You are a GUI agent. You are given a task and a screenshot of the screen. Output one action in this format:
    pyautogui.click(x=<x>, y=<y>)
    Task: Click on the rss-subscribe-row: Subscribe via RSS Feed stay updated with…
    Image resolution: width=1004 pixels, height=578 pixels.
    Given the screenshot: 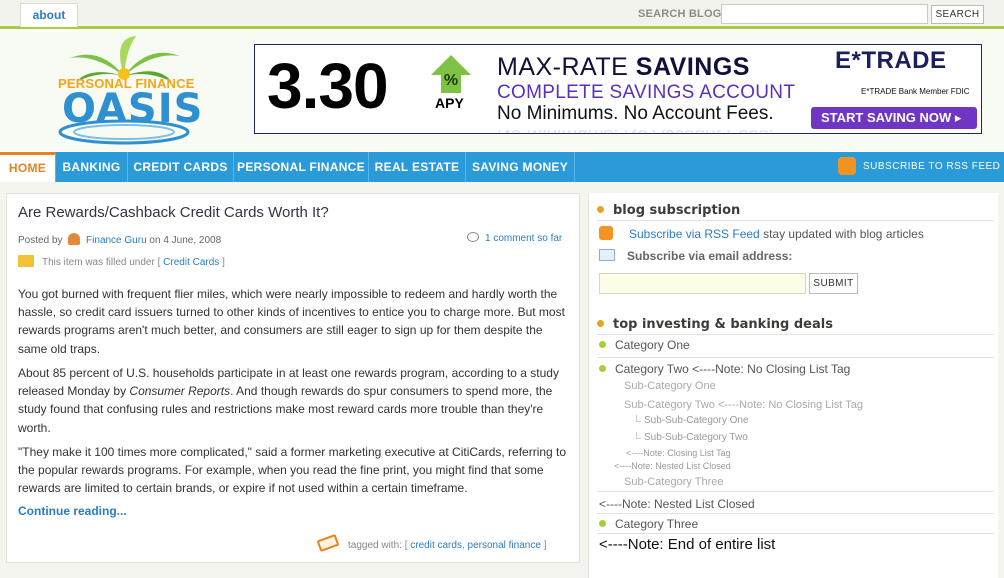 What is the action you would take?
    pyautogui.click(x=761, y=233)
    